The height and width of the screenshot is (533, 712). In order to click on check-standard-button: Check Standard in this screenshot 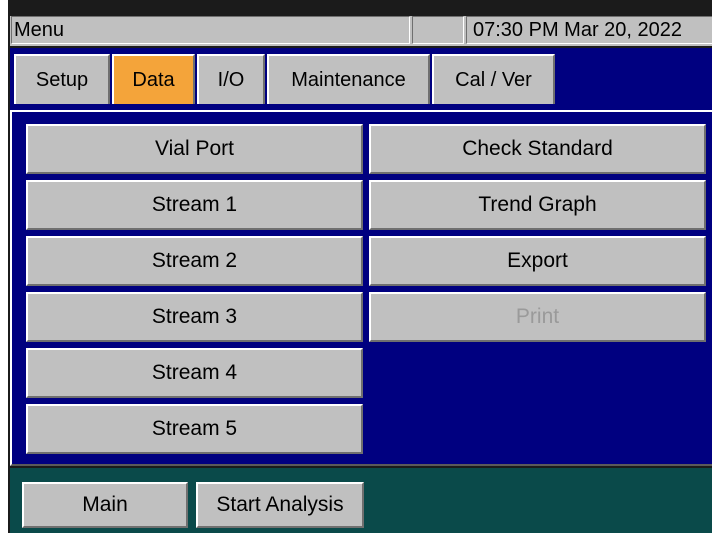, I will do `click(537, 149)`.